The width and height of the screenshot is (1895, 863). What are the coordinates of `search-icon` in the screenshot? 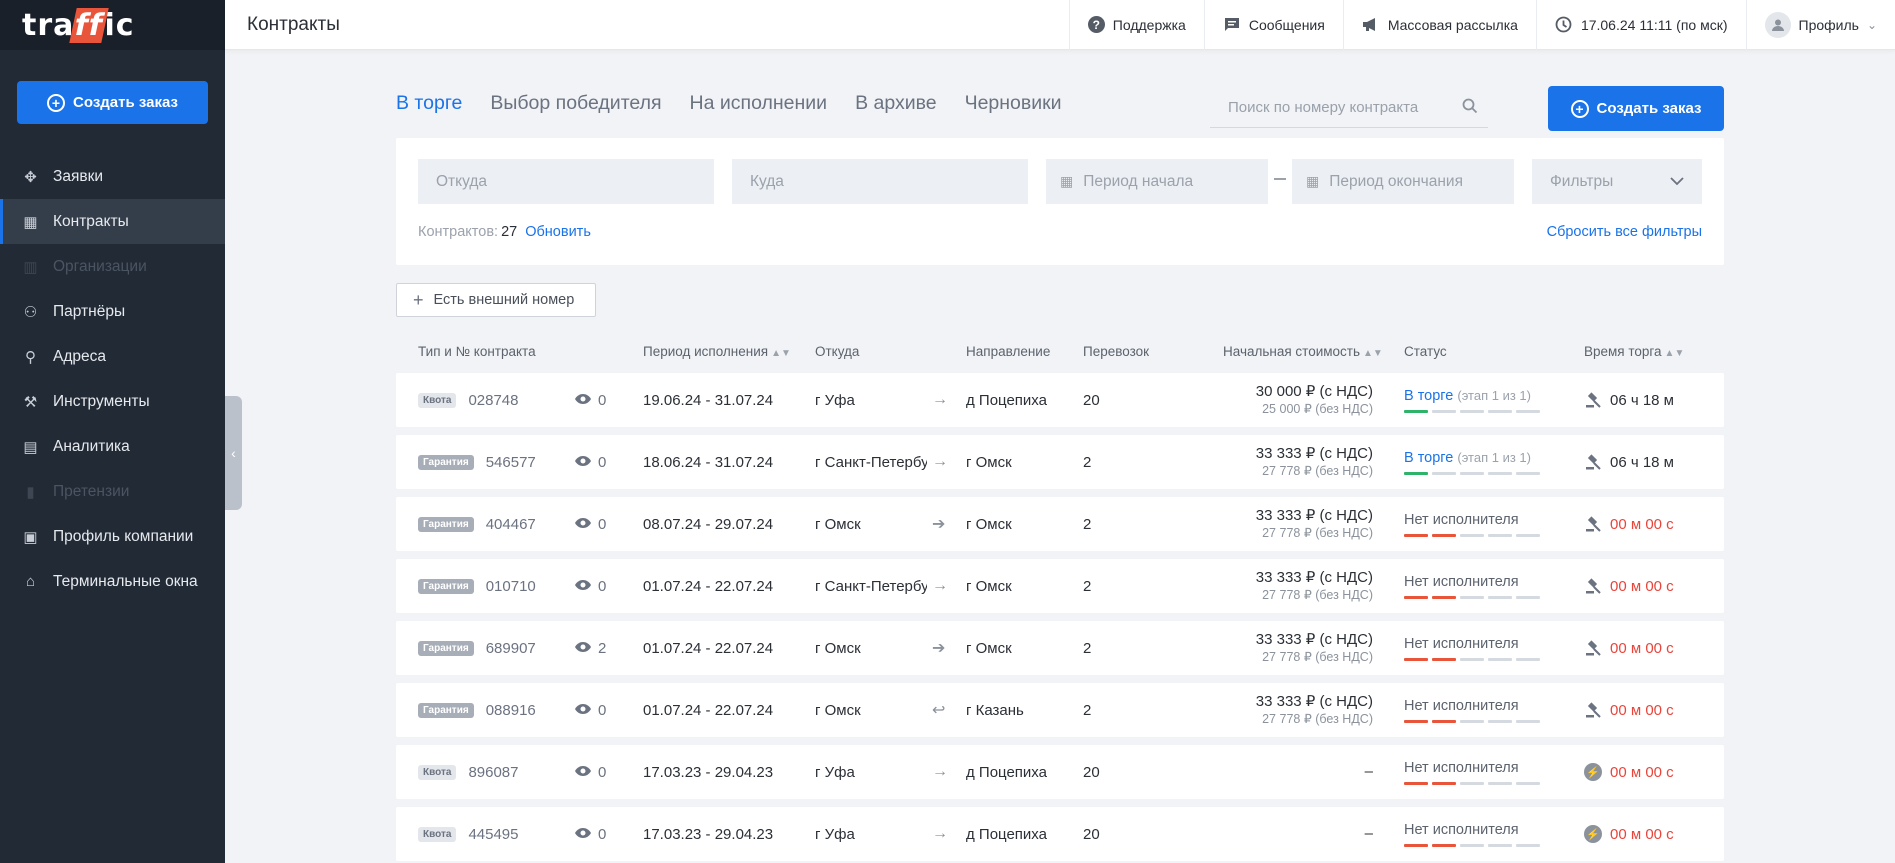 It's located at (1470, 108).